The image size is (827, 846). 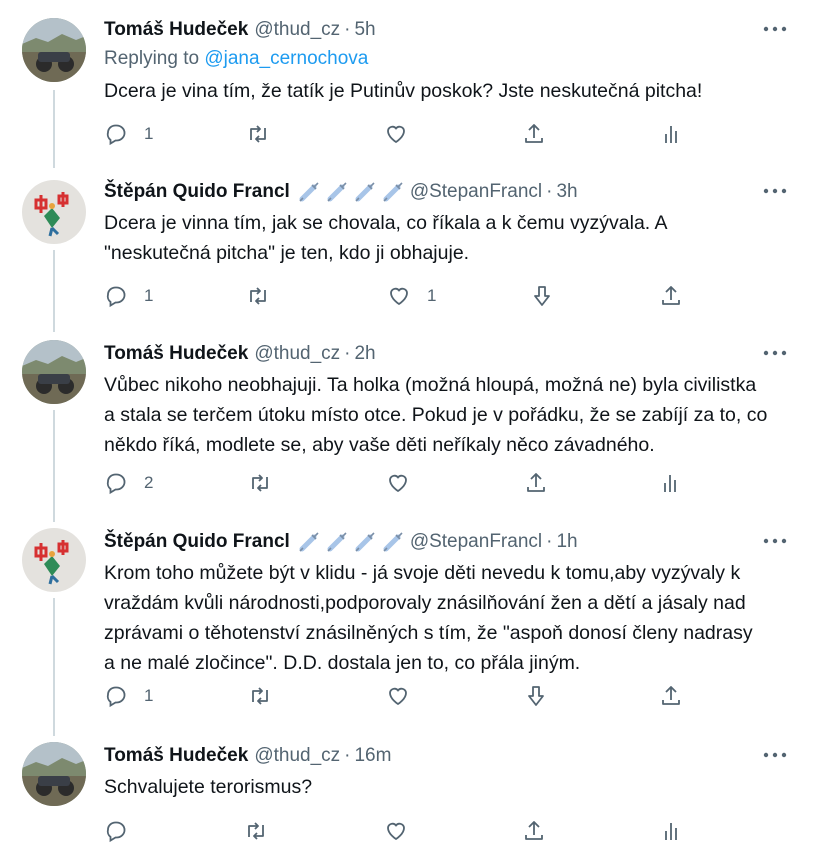 What do you see at coordinates (364, 354) in the screenshot?
I see `timestamp: 2h` at bounding box center [364, 354].